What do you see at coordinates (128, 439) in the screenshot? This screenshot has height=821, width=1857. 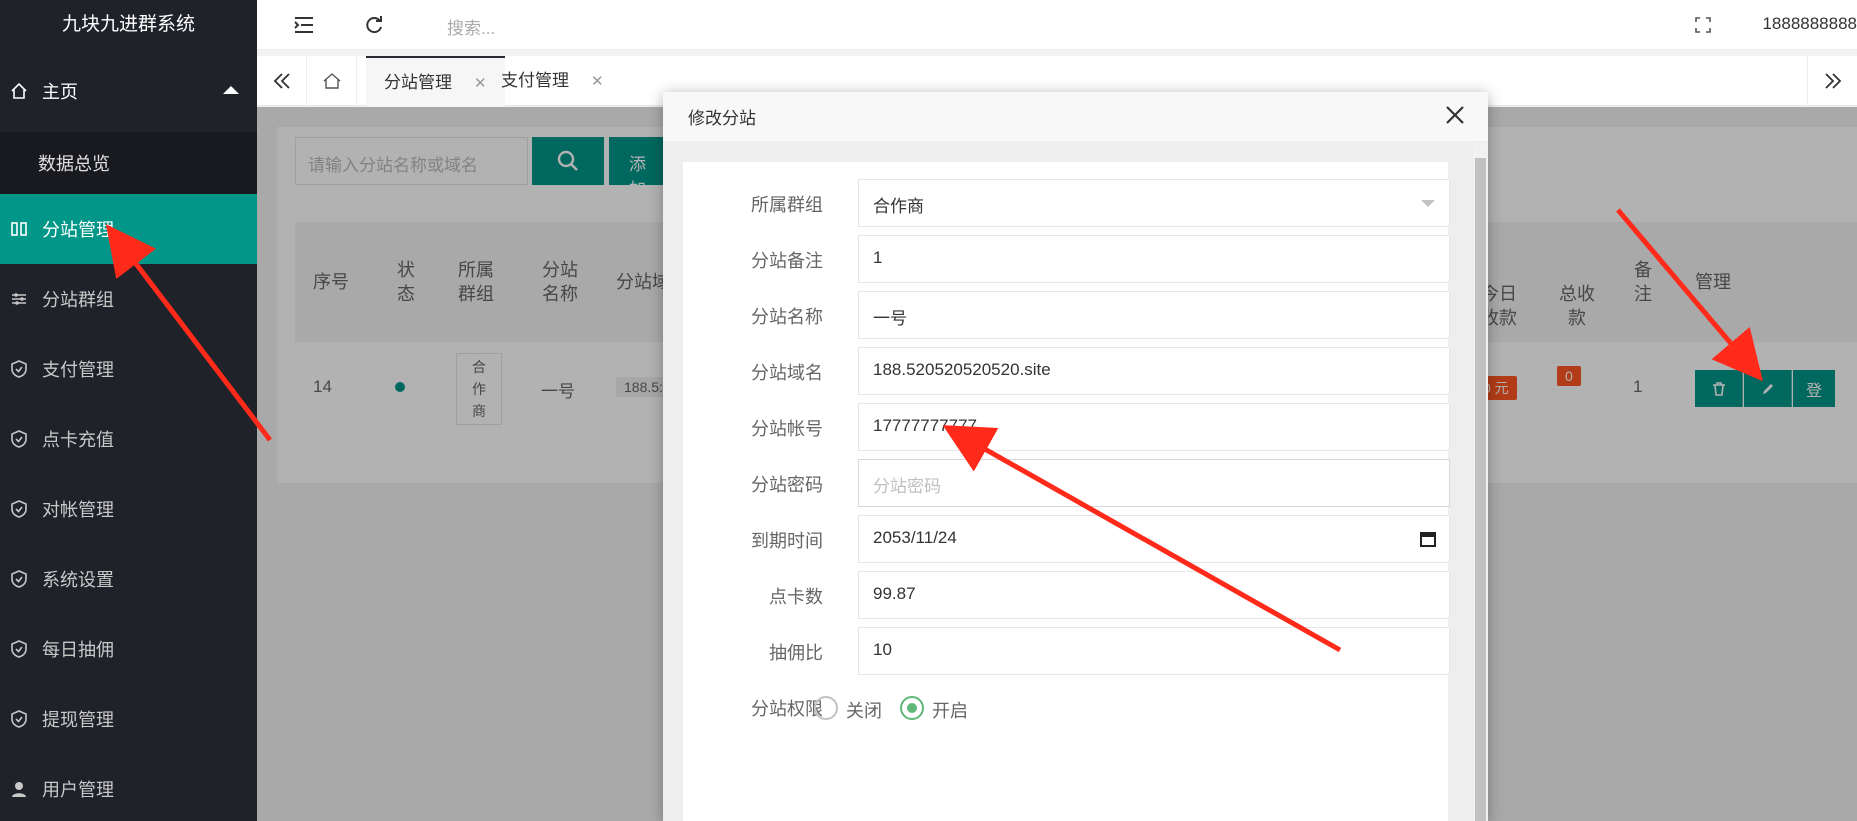 I see `sidebar-item-3: 点卡充值` at bounding box center [128, 439].